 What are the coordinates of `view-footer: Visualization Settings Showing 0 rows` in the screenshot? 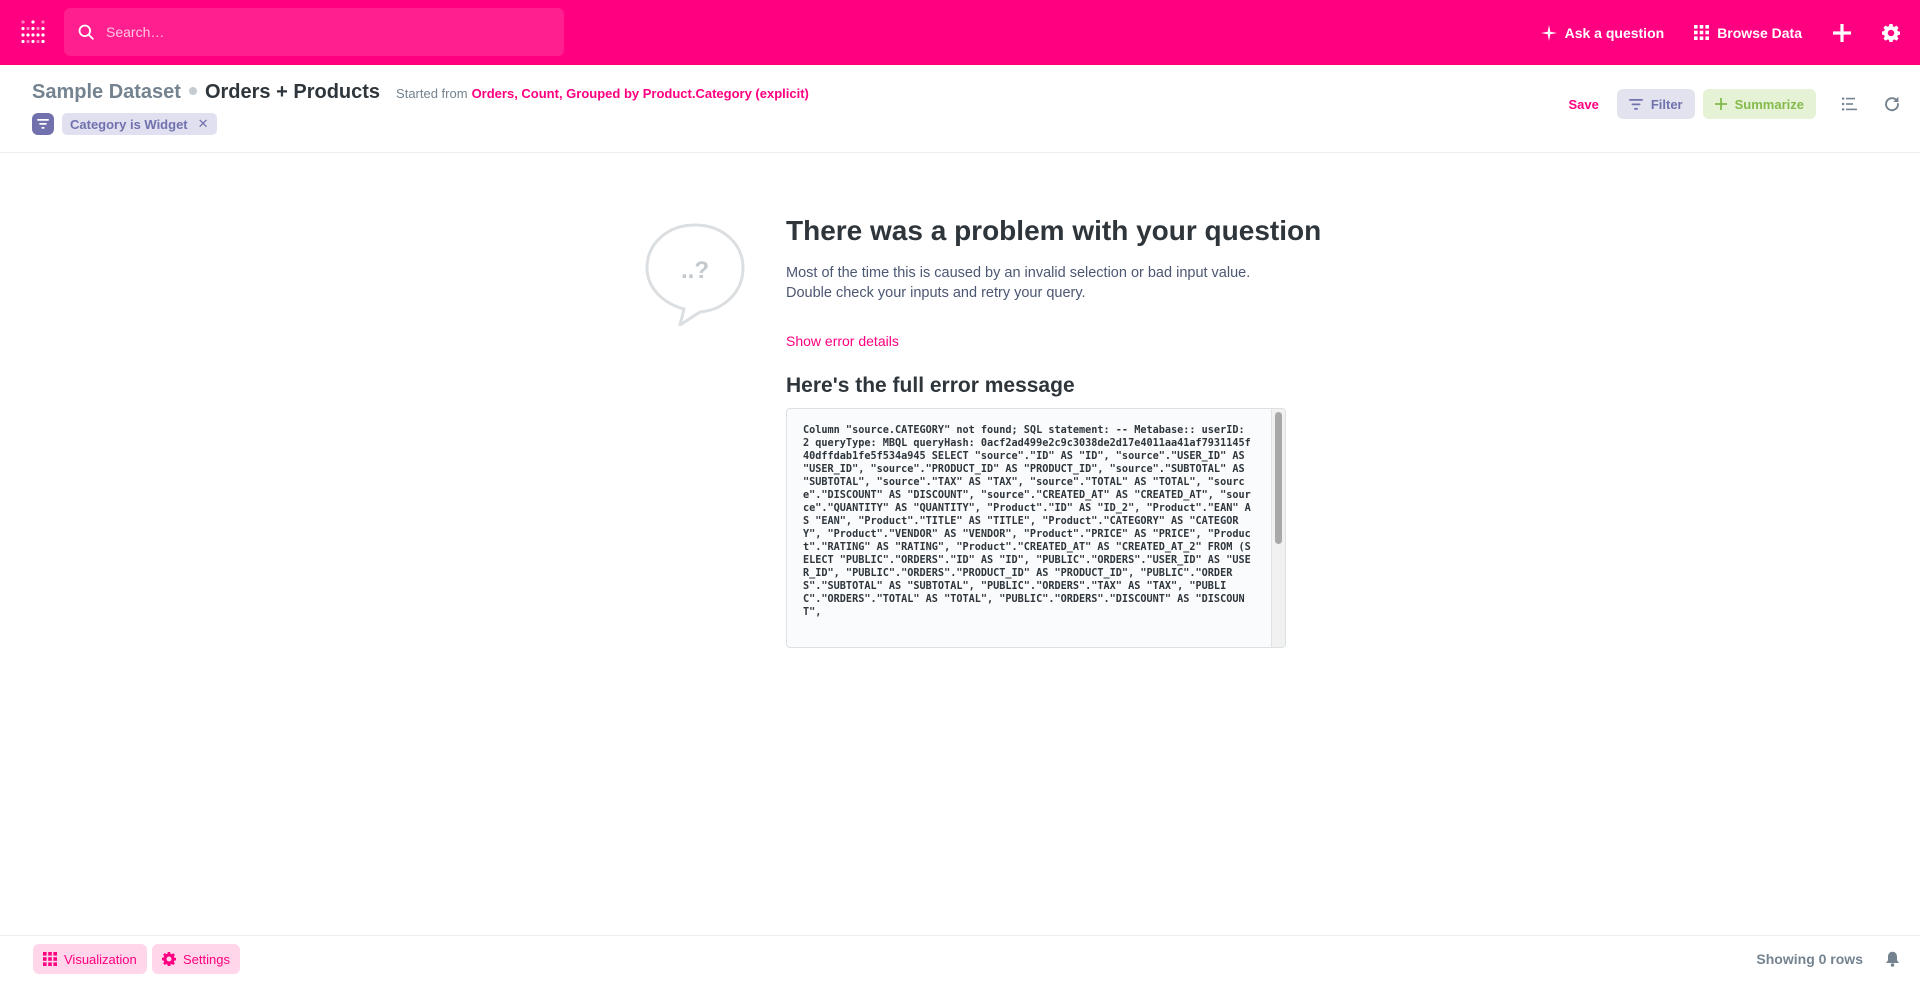 It's located at (960, 958).